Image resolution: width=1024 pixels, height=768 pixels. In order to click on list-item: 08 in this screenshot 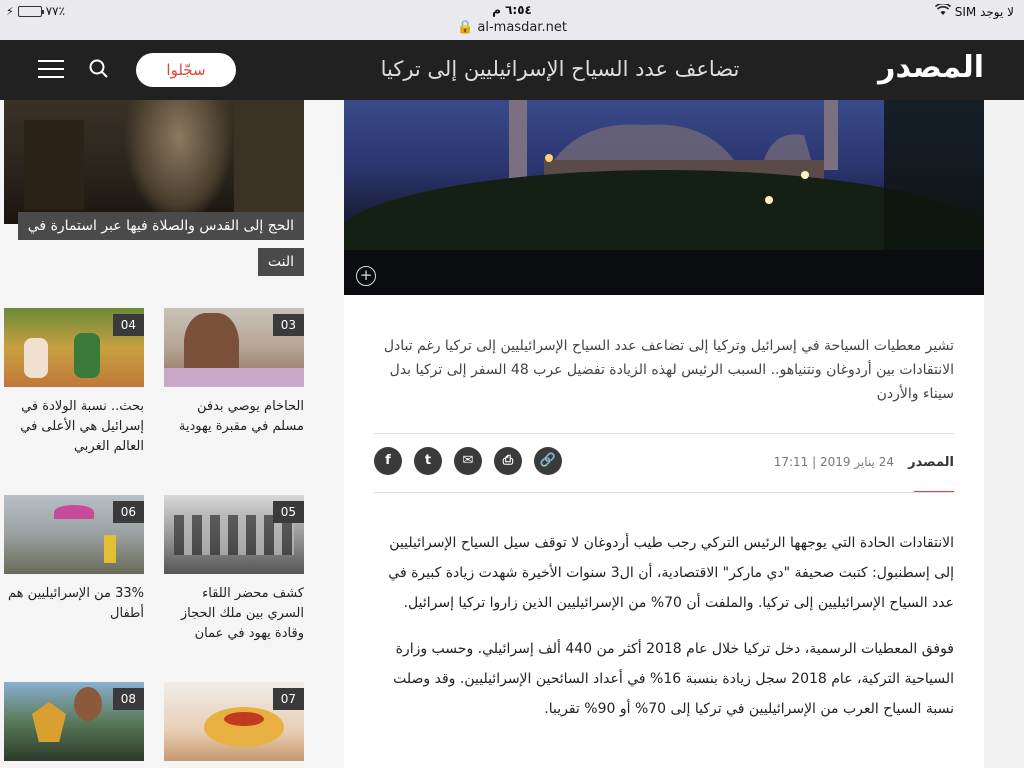, I will do `click(74, 721)`.